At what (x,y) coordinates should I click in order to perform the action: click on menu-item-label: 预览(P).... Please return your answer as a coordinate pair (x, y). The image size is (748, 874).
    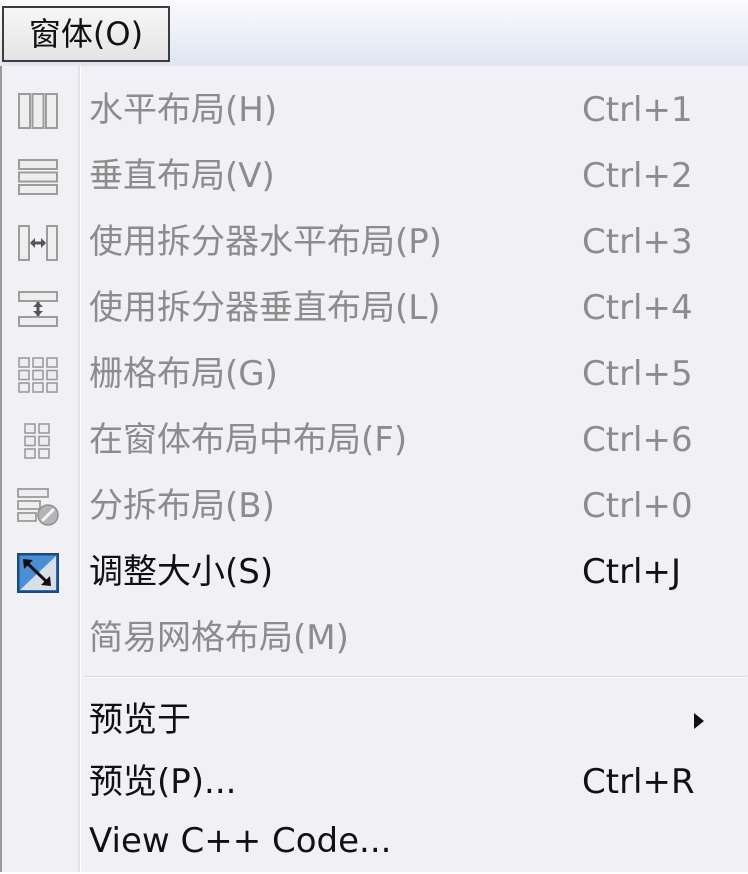
    Looking at the image, I should click on (163, 782).